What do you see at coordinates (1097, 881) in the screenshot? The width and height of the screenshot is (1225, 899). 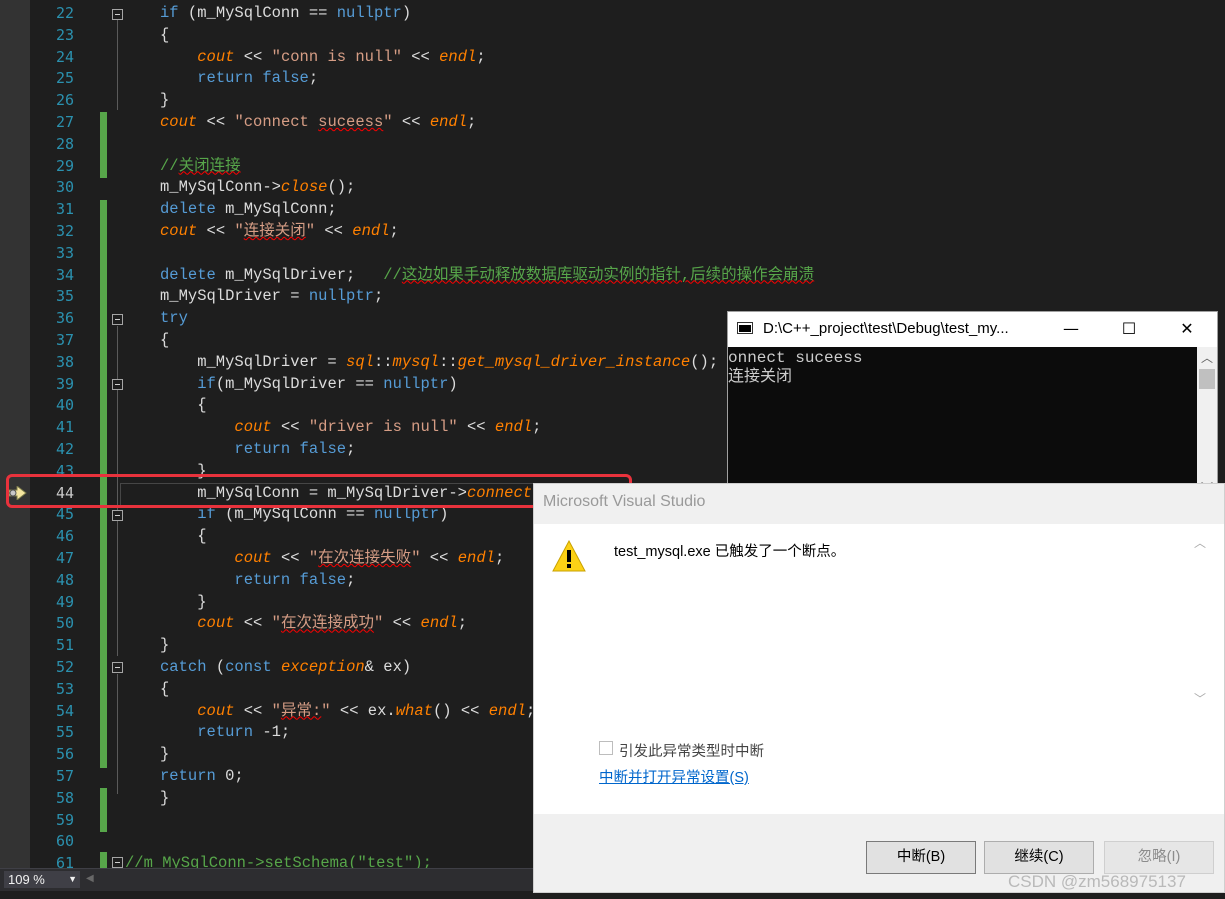 I see `watermark: CSDN @zm568975137` at bounding box center [1097, 881].